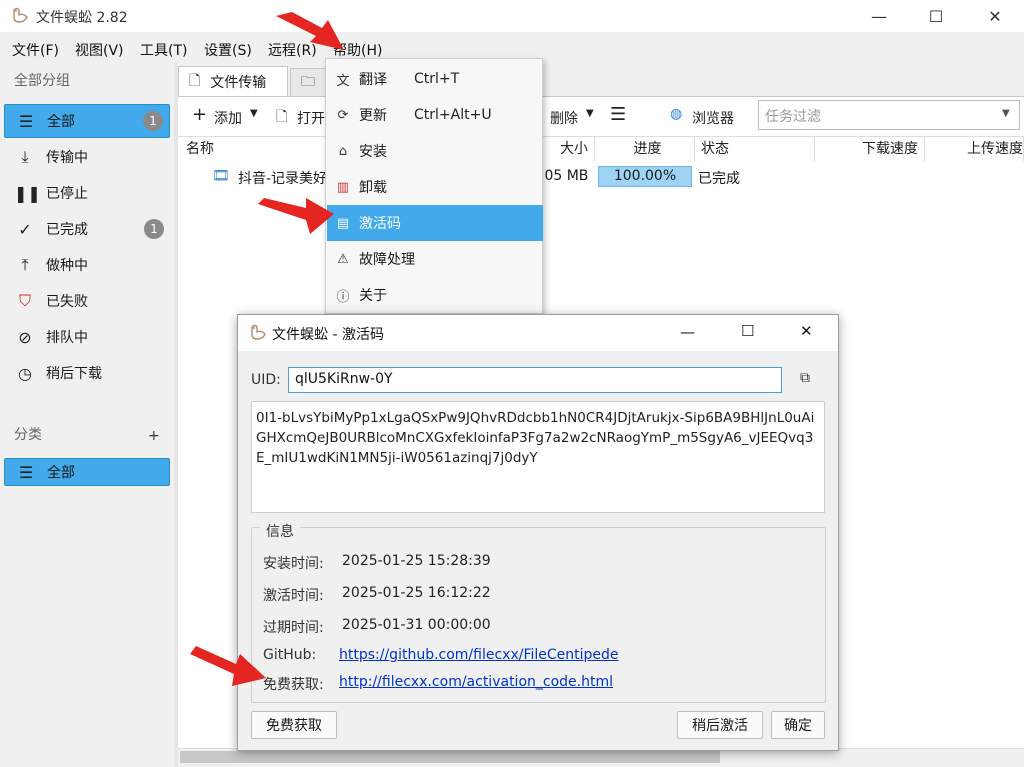 This screenshot has width=1024, height=767. Describe the element at coordinates (453, 115) in the screenshot. I see `menu-item-shortcut: Ctrl+Alt+U` at that location.